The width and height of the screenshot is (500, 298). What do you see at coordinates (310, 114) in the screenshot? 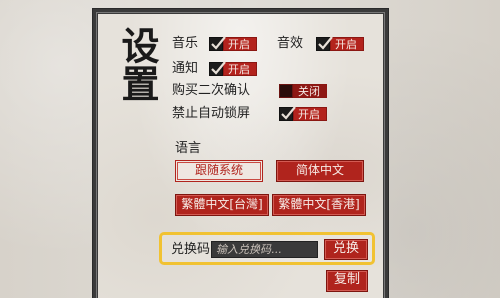
I see `no-autolock-state: 开启` at bounding box center [310, 114].